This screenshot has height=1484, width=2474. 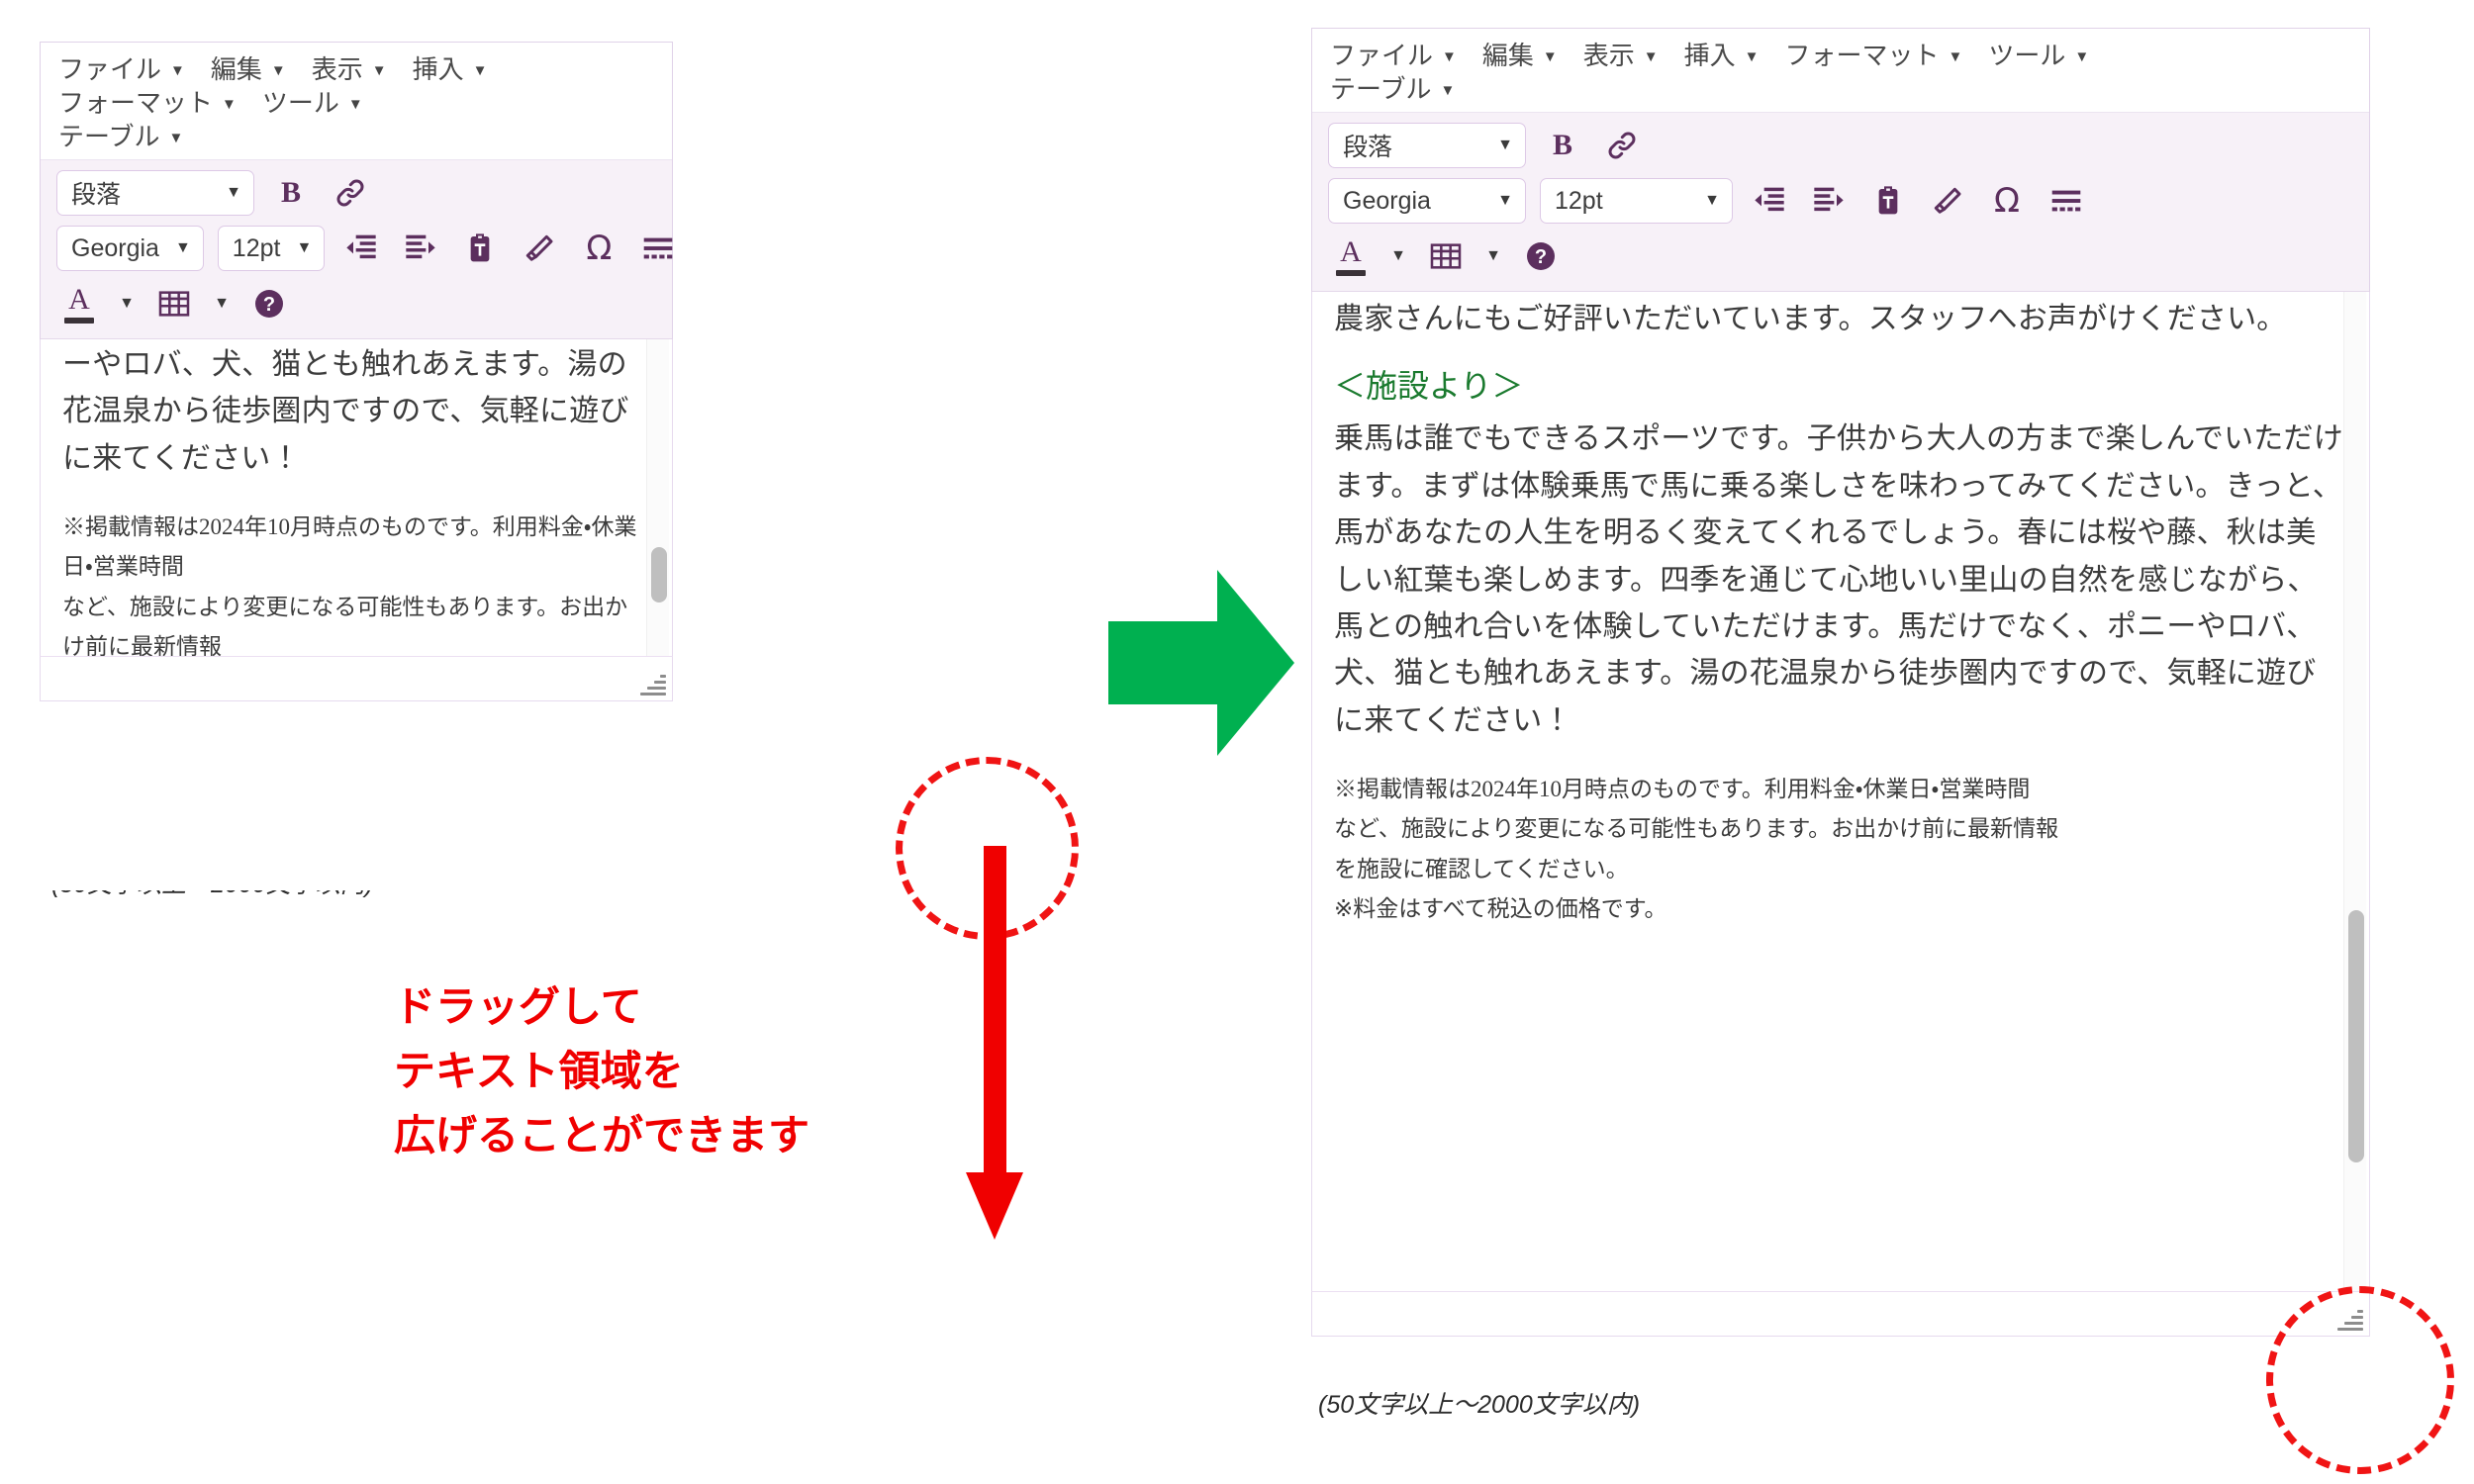 I want to click on right-note-line-4: ※料金はすべて税込の価格です。, so click(x=1500, y=908).